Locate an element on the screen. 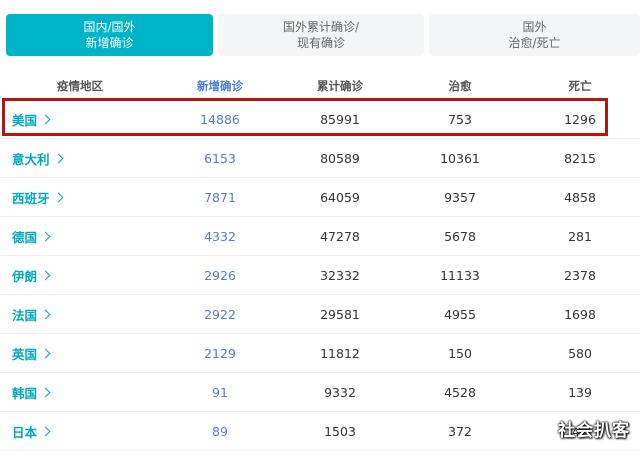  region-name: 法国 is located at coordinates (25, 315).